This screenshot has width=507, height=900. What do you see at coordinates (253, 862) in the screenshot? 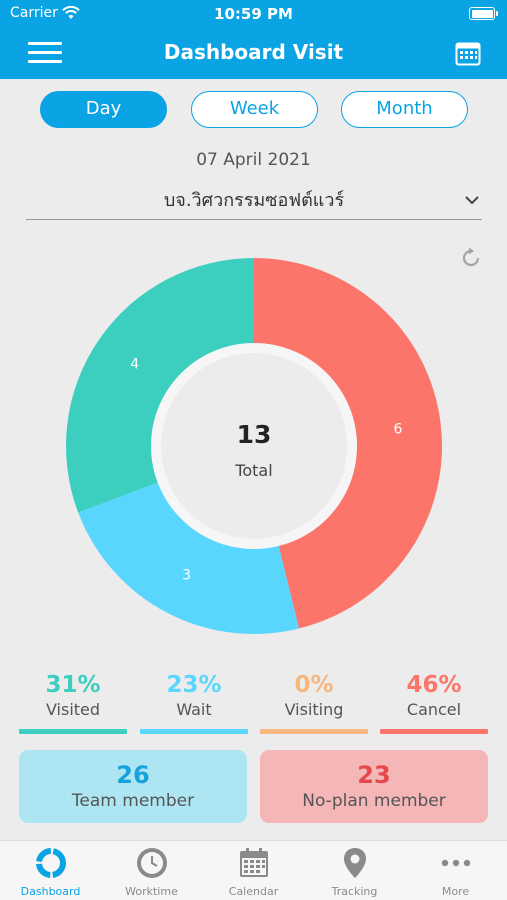
I see `calendar-icon` at bounding box center [253, 862].